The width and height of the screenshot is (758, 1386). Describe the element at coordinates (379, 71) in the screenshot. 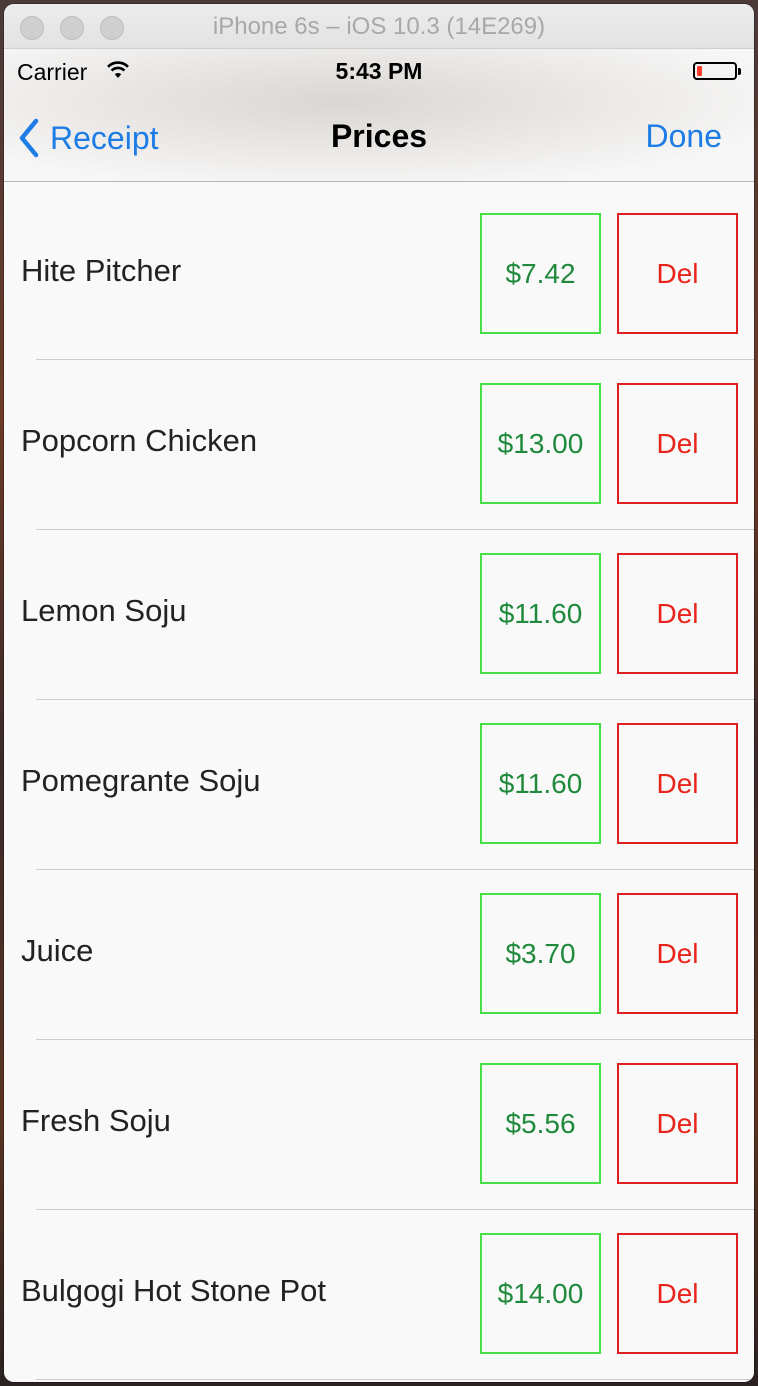

I see `status-time: 5:43 PM` at that location.